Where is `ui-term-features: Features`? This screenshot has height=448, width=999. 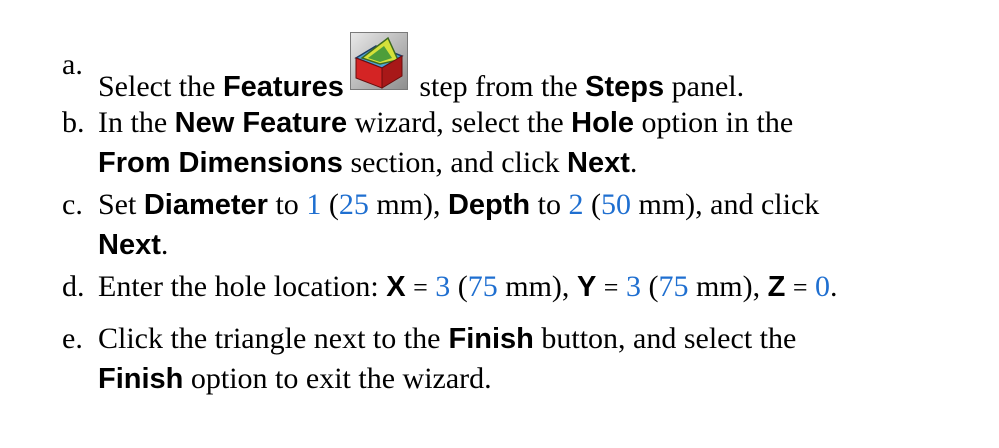
ui-term-features: Features is located at coordinates (283, 87).